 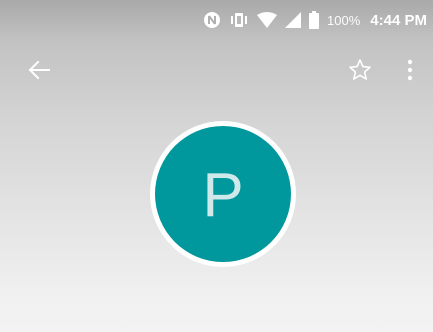 I want to click on battery-icon, so click(x=314, y=20).